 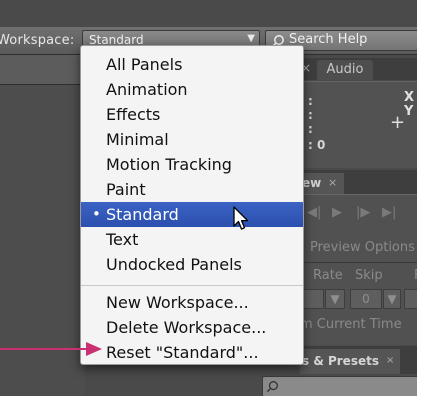 What do you see at coordinates (192, 139) in the screenshot?
I see `menu-item-minimal: Minimal` at bounding box center [192, 139].